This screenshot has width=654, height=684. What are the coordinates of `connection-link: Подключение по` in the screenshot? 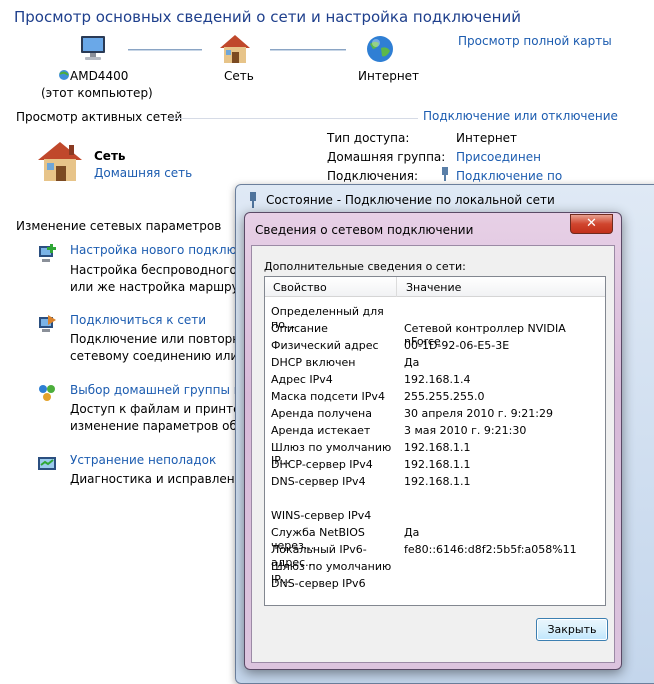 It's located at (509, 176).